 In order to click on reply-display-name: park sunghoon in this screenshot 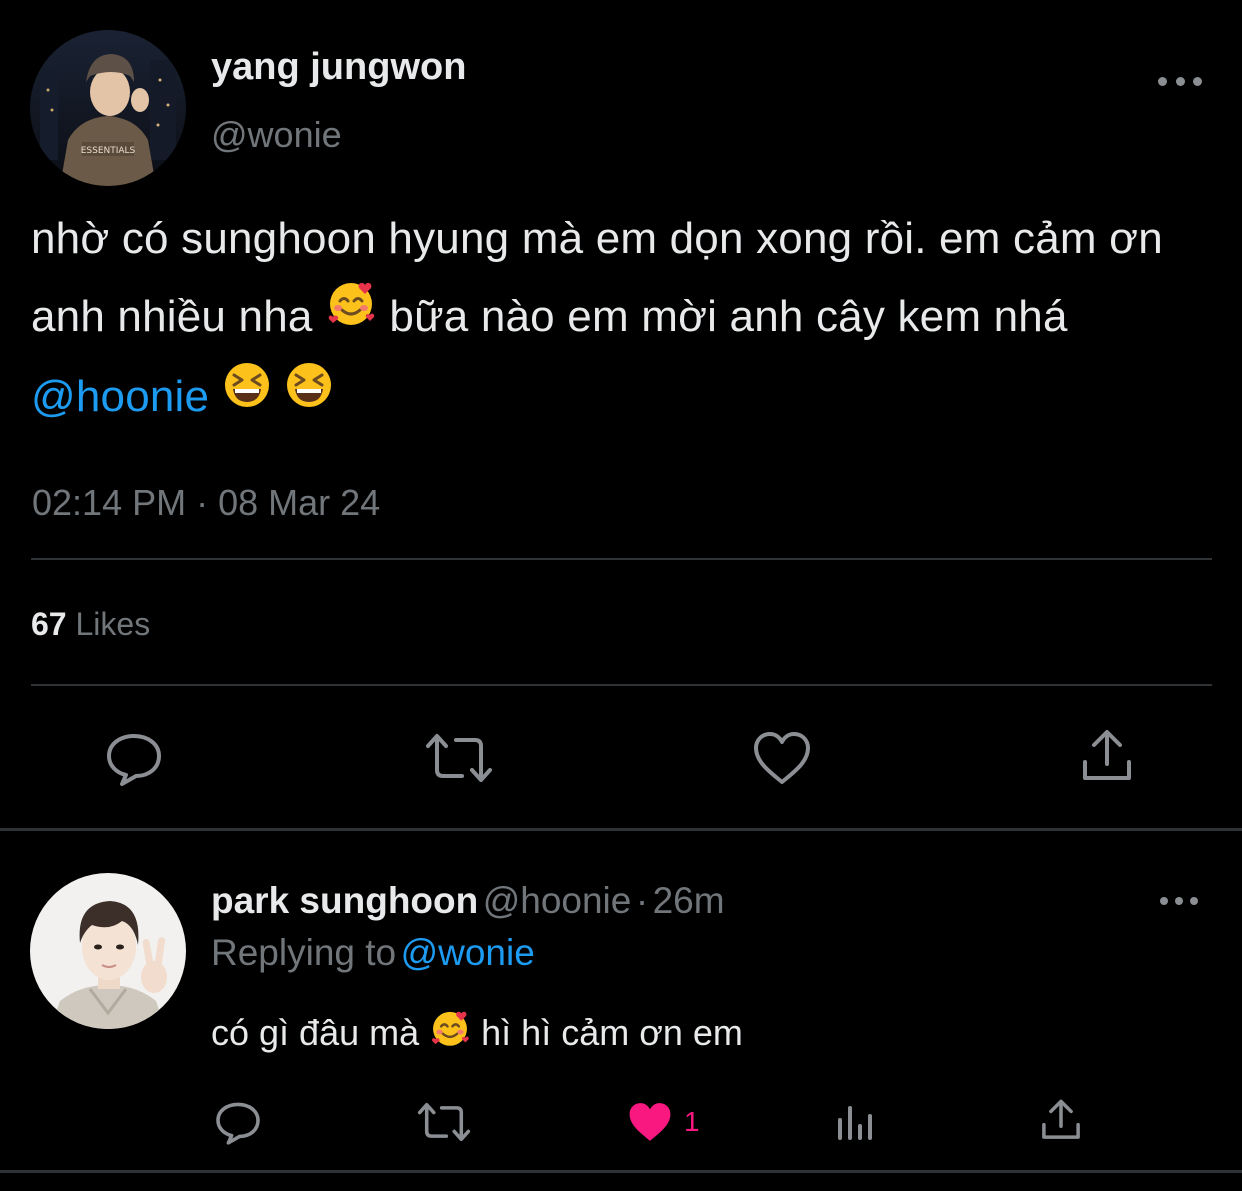, I will do `click(344, 900)`.